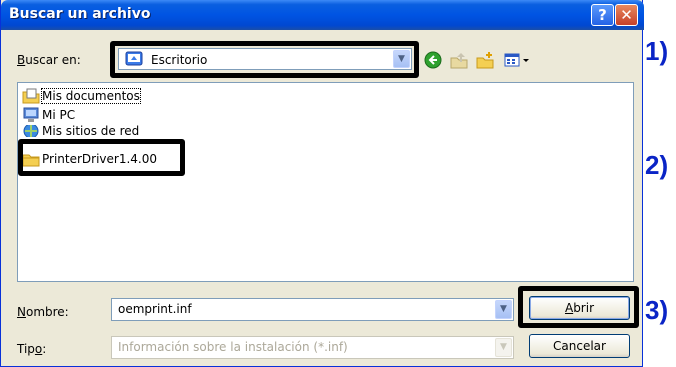 This screenshot has height=367, width=676. Describe the element at coordinates (485, 60) in the screenshot. I see `new-folder-icon` at that location.